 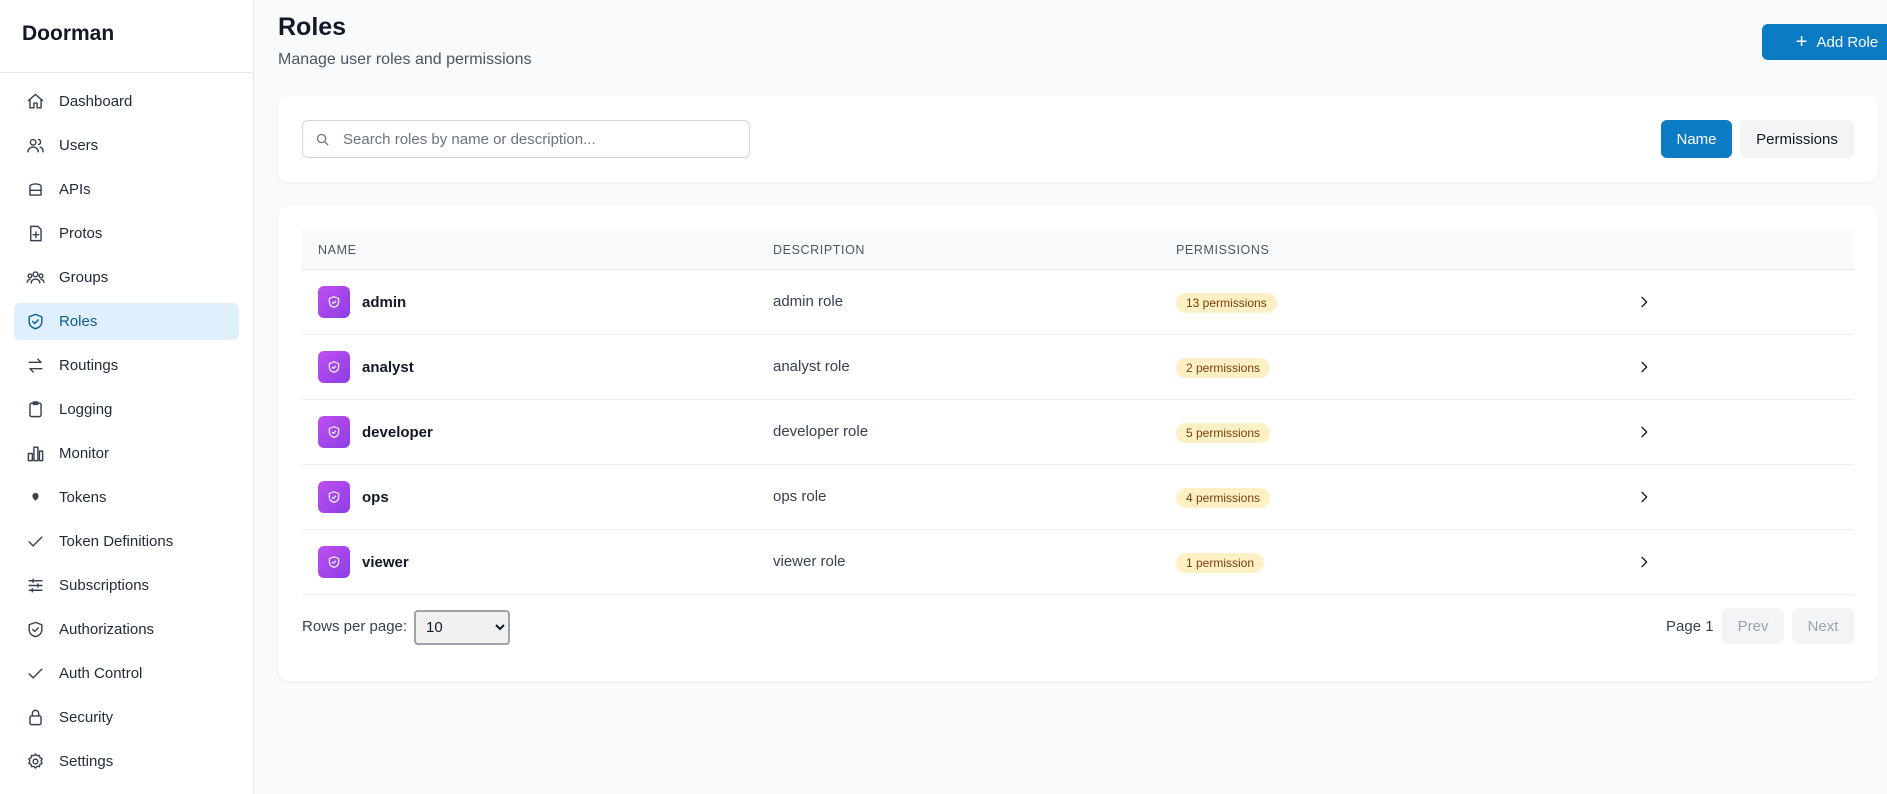 I want to click on sidebar-item-label: Groups, so click(x=84, y=277).